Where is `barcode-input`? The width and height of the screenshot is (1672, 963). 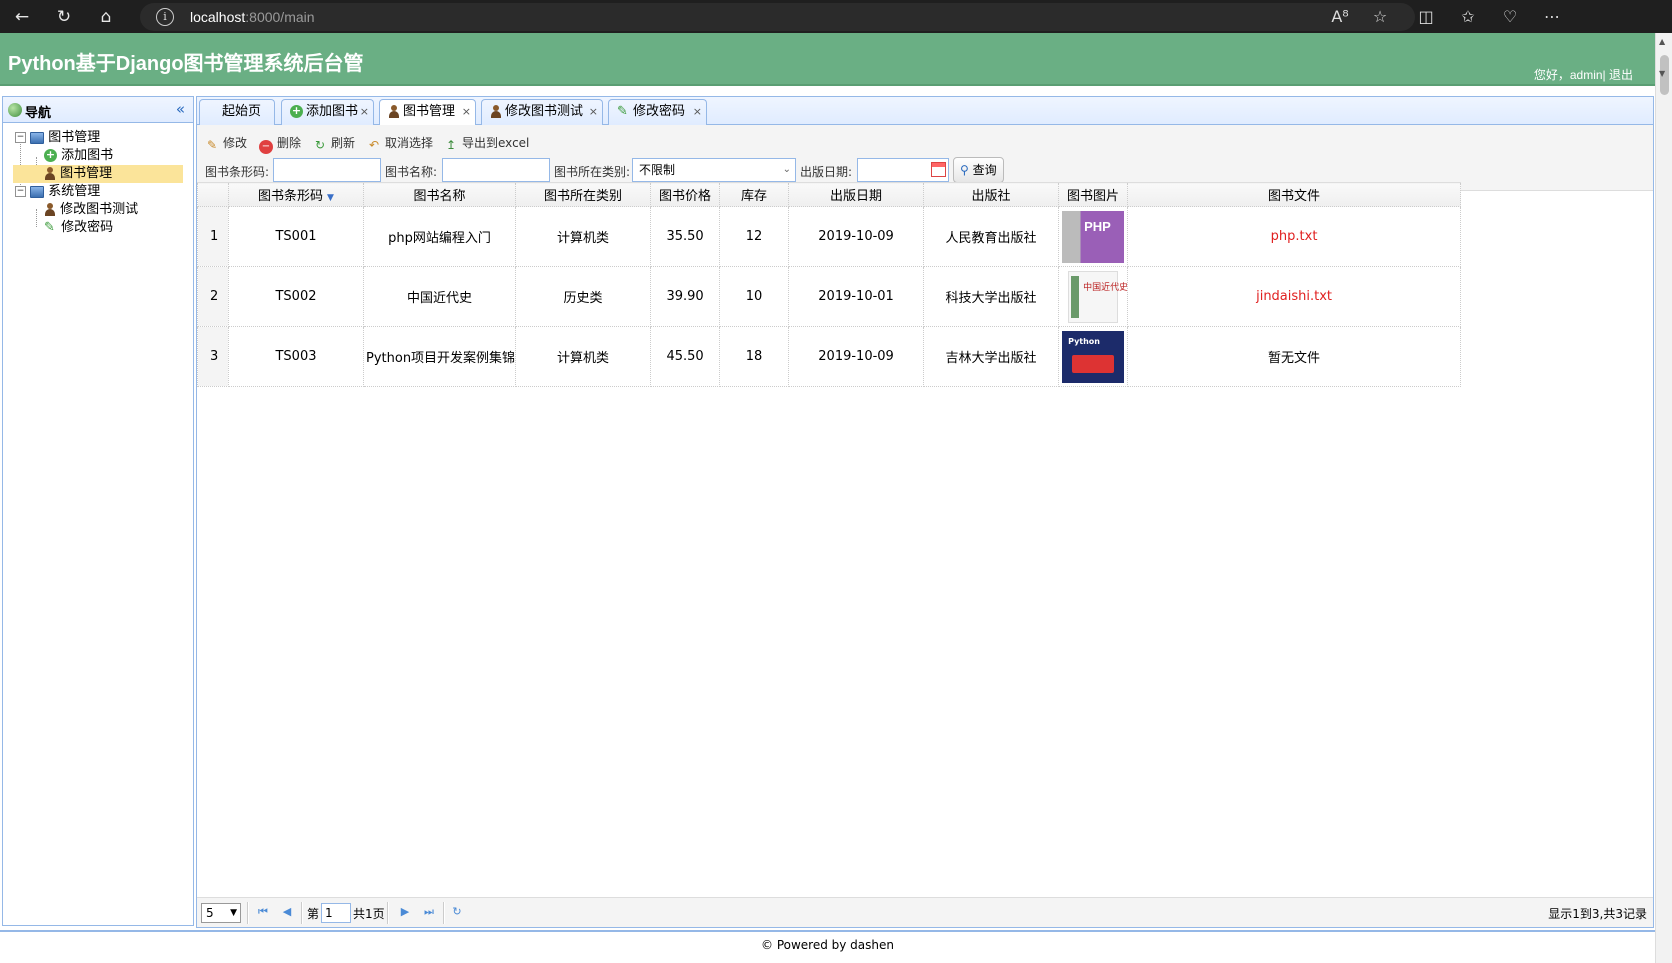
barcode-input is located at coordinates (327, 170).